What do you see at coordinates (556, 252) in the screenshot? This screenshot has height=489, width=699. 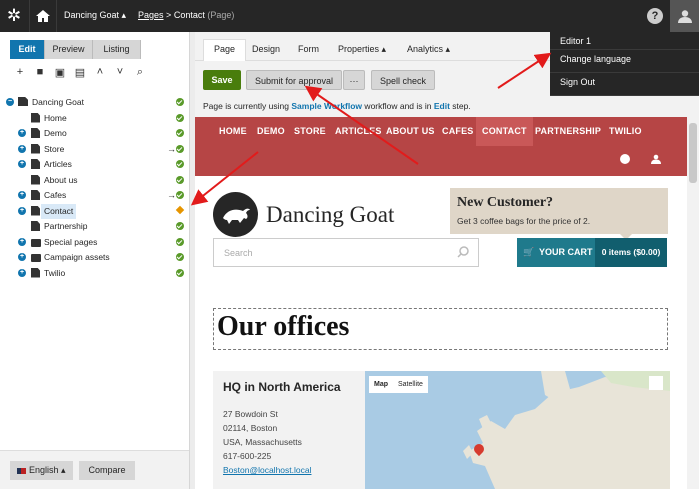 I see `cart-button: 🛒 YOUR CART` at bounding box center [556, 252].